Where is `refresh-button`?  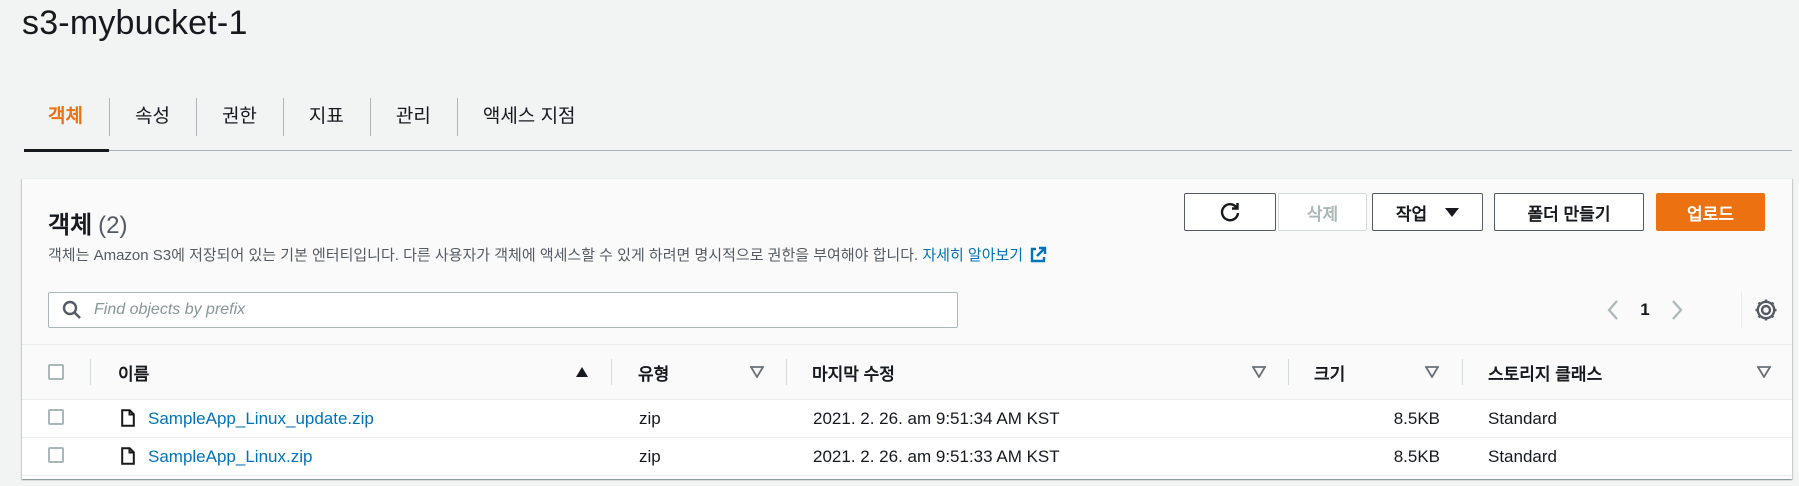
refresh-button is located at coordinates (1230, 212).